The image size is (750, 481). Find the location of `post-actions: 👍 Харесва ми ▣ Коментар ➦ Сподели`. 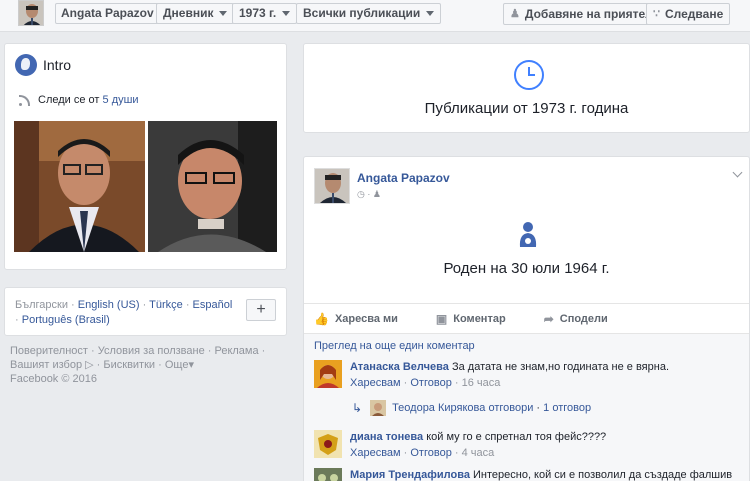

post-actions: 👍 Харесва ми ▣ Коментар ➦ Сподели is located at coordinates (526, 318).